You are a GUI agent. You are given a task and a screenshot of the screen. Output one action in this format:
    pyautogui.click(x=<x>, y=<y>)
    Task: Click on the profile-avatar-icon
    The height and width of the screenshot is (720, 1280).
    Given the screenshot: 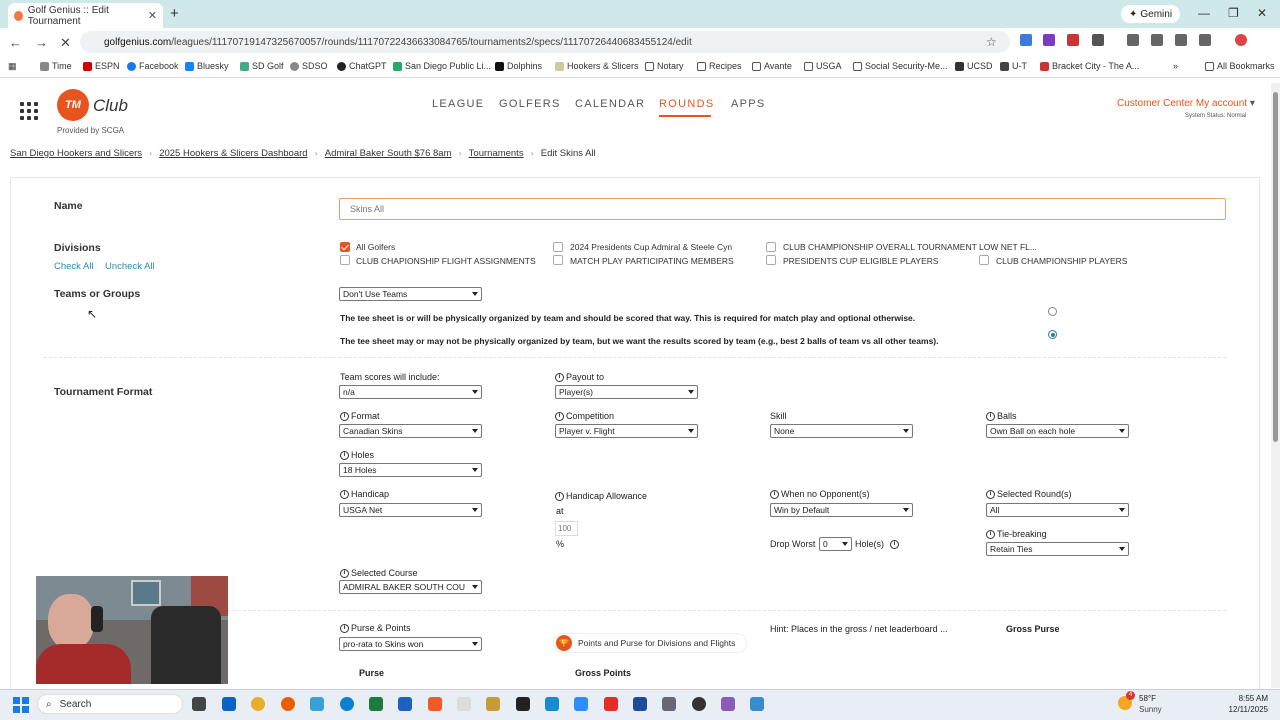 What is the action you would take?
    pyautogui.click(x=1241, y=40)
    